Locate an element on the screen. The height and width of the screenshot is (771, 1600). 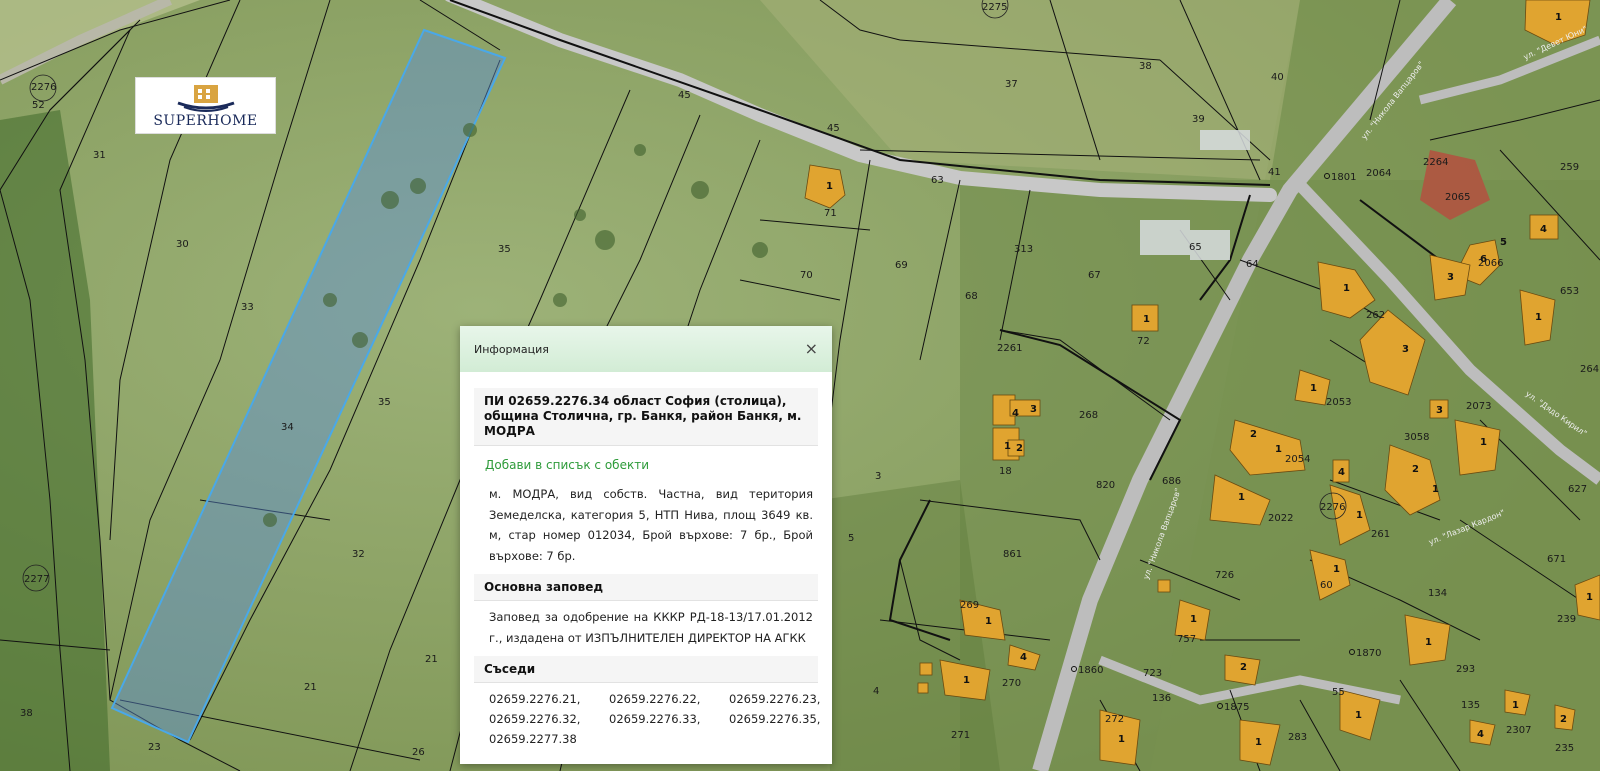
parcel-label: 2307 is located at coordinates (1518, 730).